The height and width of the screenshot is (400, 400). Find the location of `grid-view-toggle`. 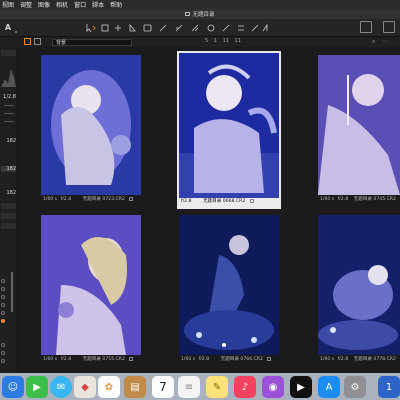

grid-view-toggle is located at coordinates (366, 27).